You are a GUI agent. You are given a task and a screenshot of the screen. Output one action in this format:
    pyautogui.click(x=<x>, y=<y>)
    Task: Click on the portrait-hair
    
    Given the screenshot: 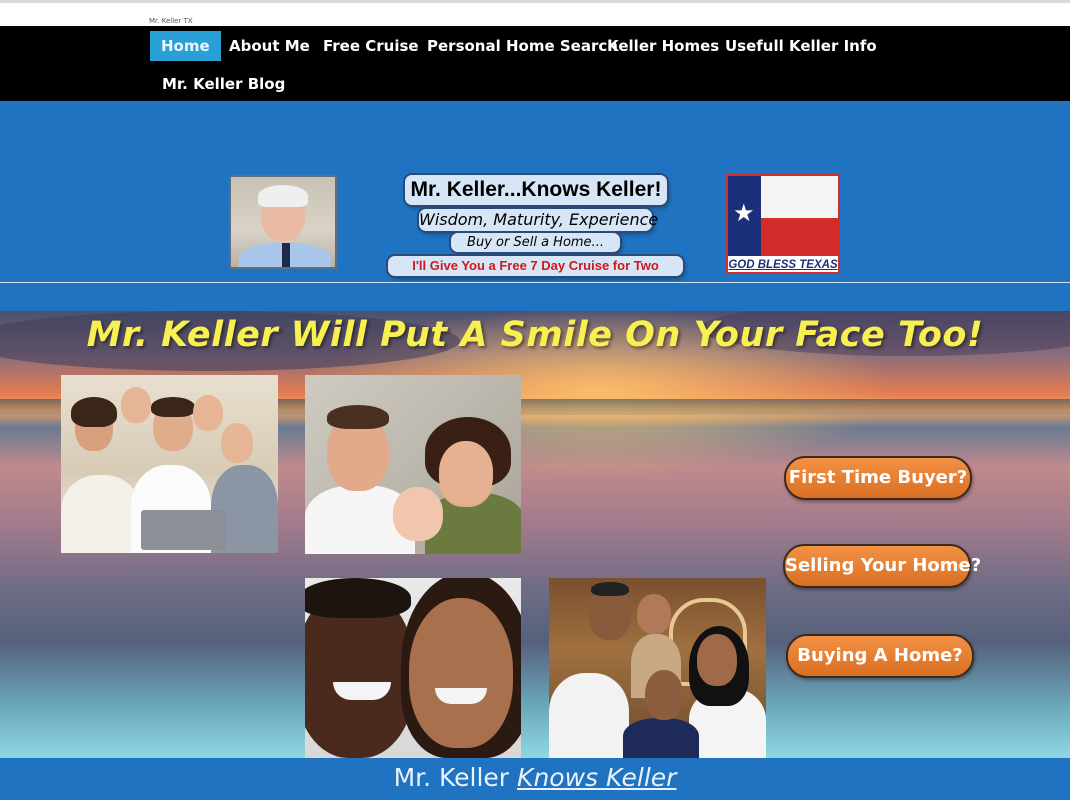 What is the action you would take?
    pyautogui.click(x=283, y=196)
    